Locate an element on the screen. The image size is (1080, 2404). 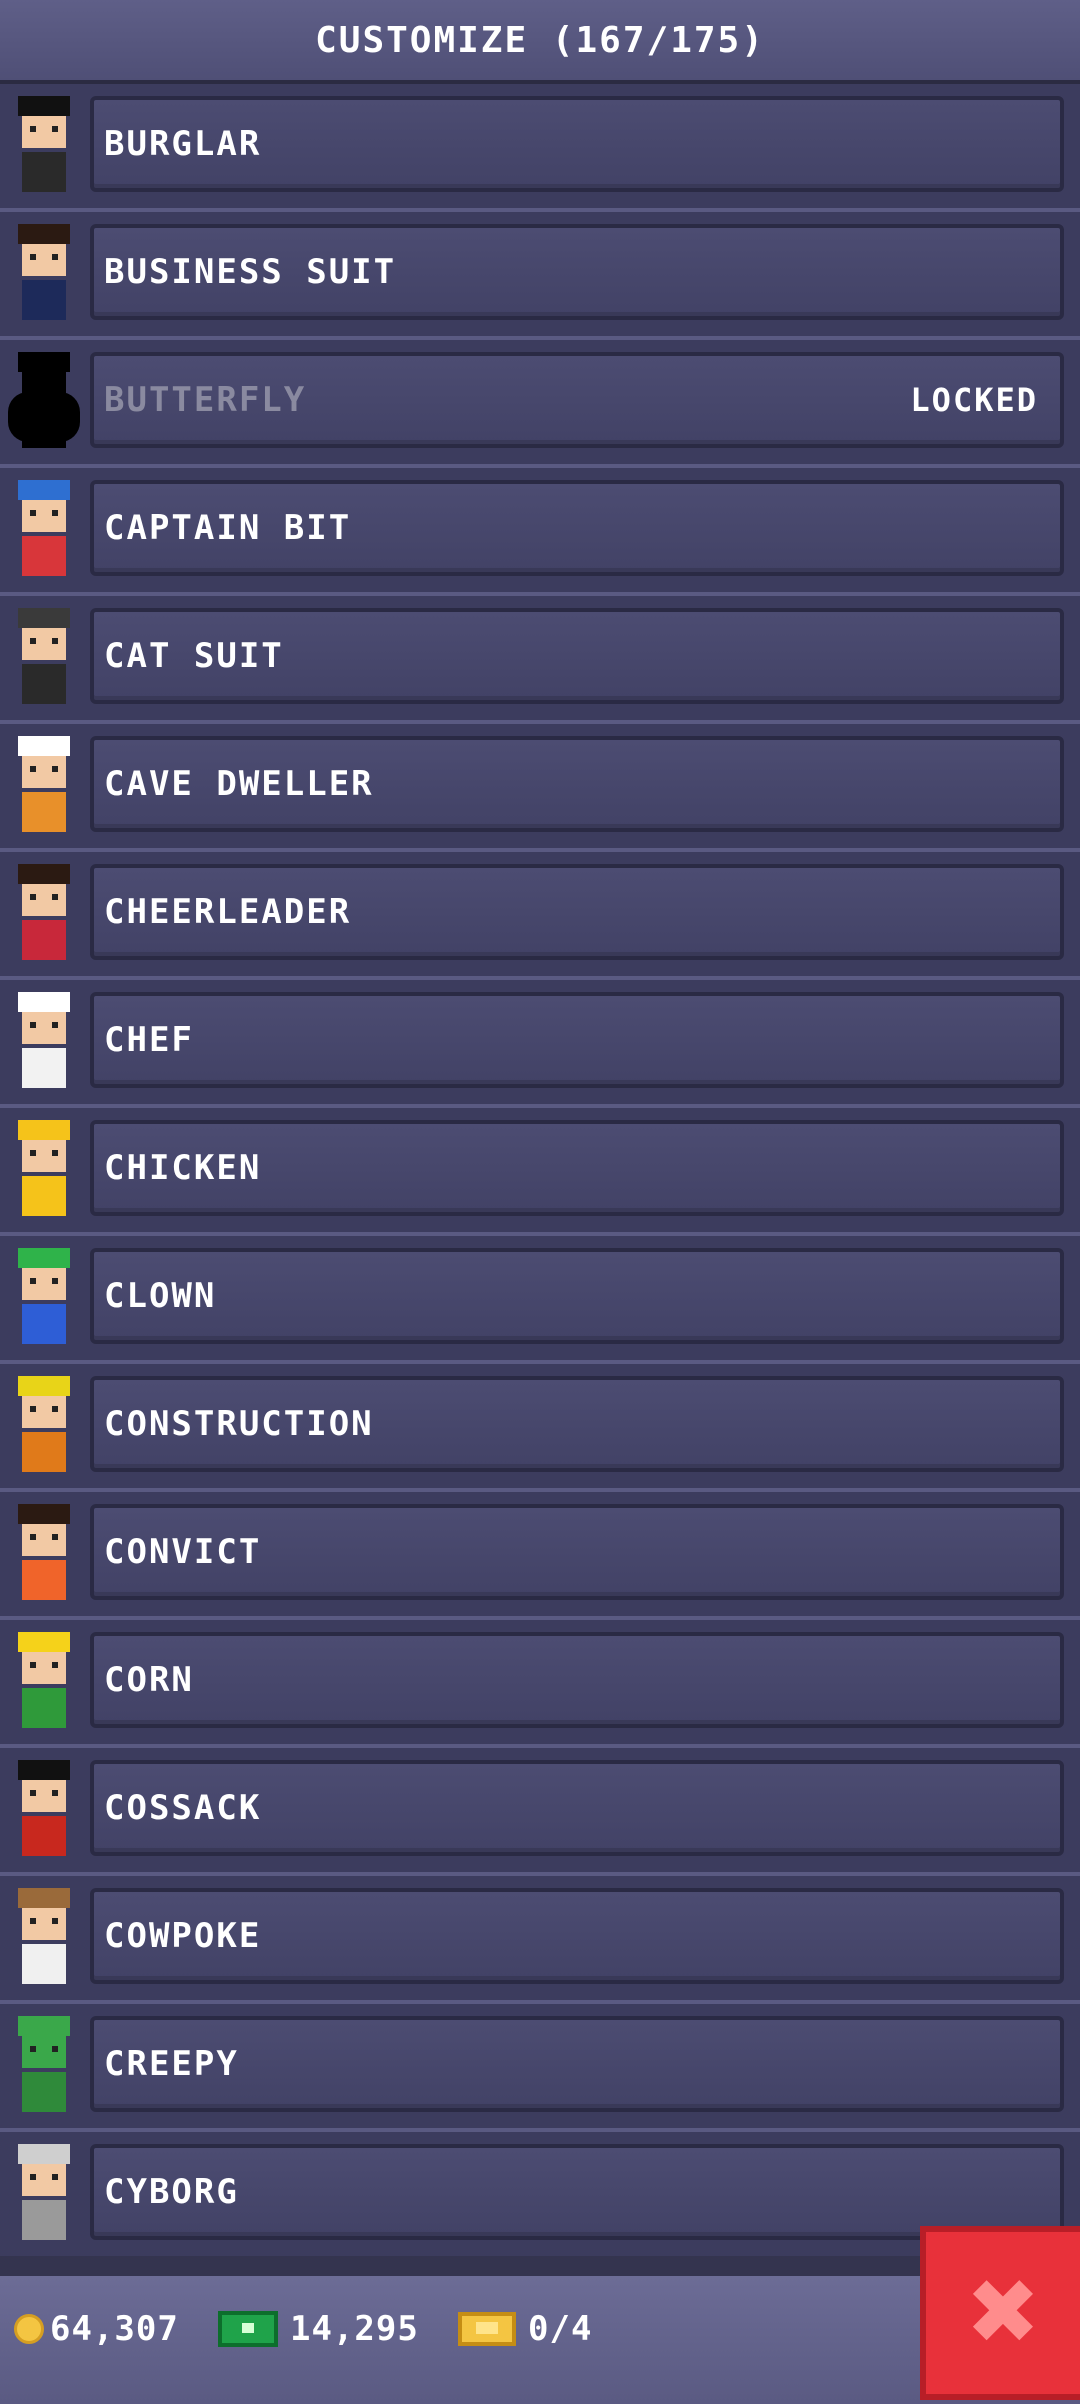
costume-row: CREEPY is located at coordinates (540, 2064).